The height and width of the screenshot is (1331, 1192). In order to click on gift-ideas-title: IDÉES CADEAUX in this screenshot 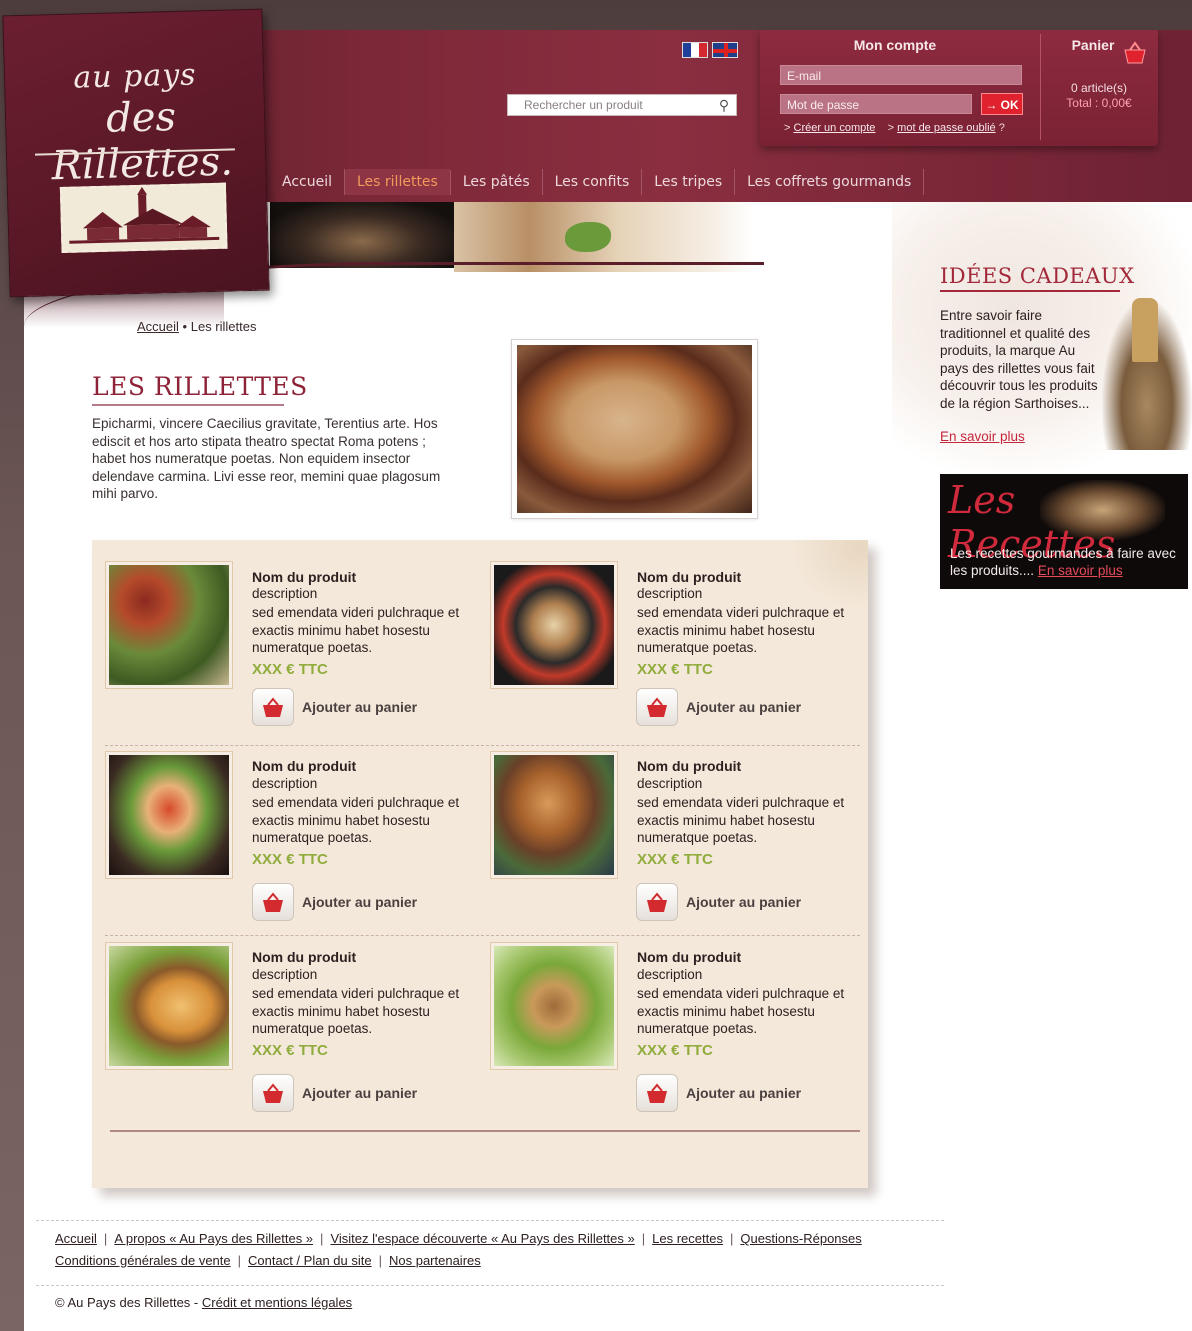, I will do `click(1037, 276)`.